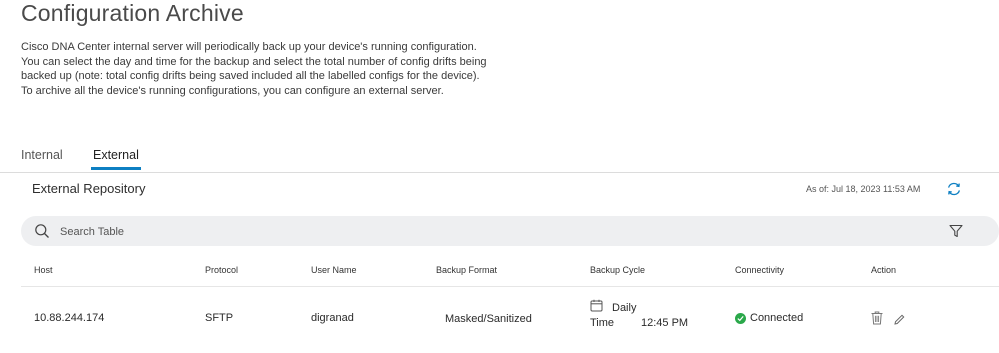 This screenshot has width=999, height=353. Describe the element at coordinates (863, 189) in the screenshot. I see `last-updated-timestamp: As of: Jul 18, 2023 11:53 AM` at that location.